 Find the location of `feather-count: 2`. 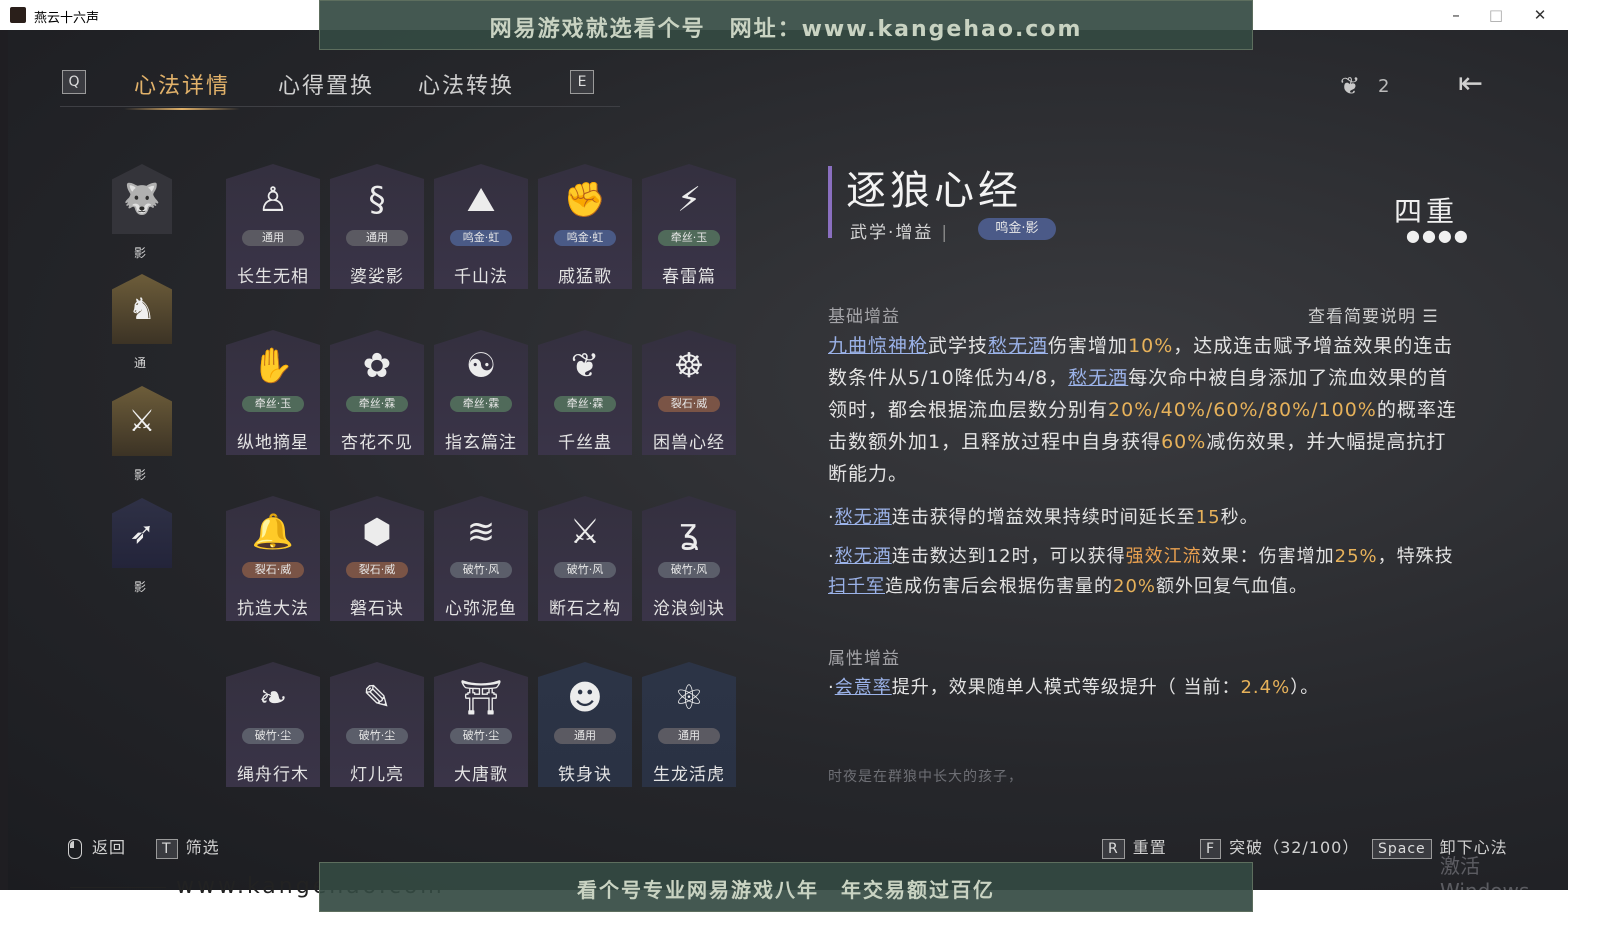

feather-count: 2 is located at coordinates (1384, 86).